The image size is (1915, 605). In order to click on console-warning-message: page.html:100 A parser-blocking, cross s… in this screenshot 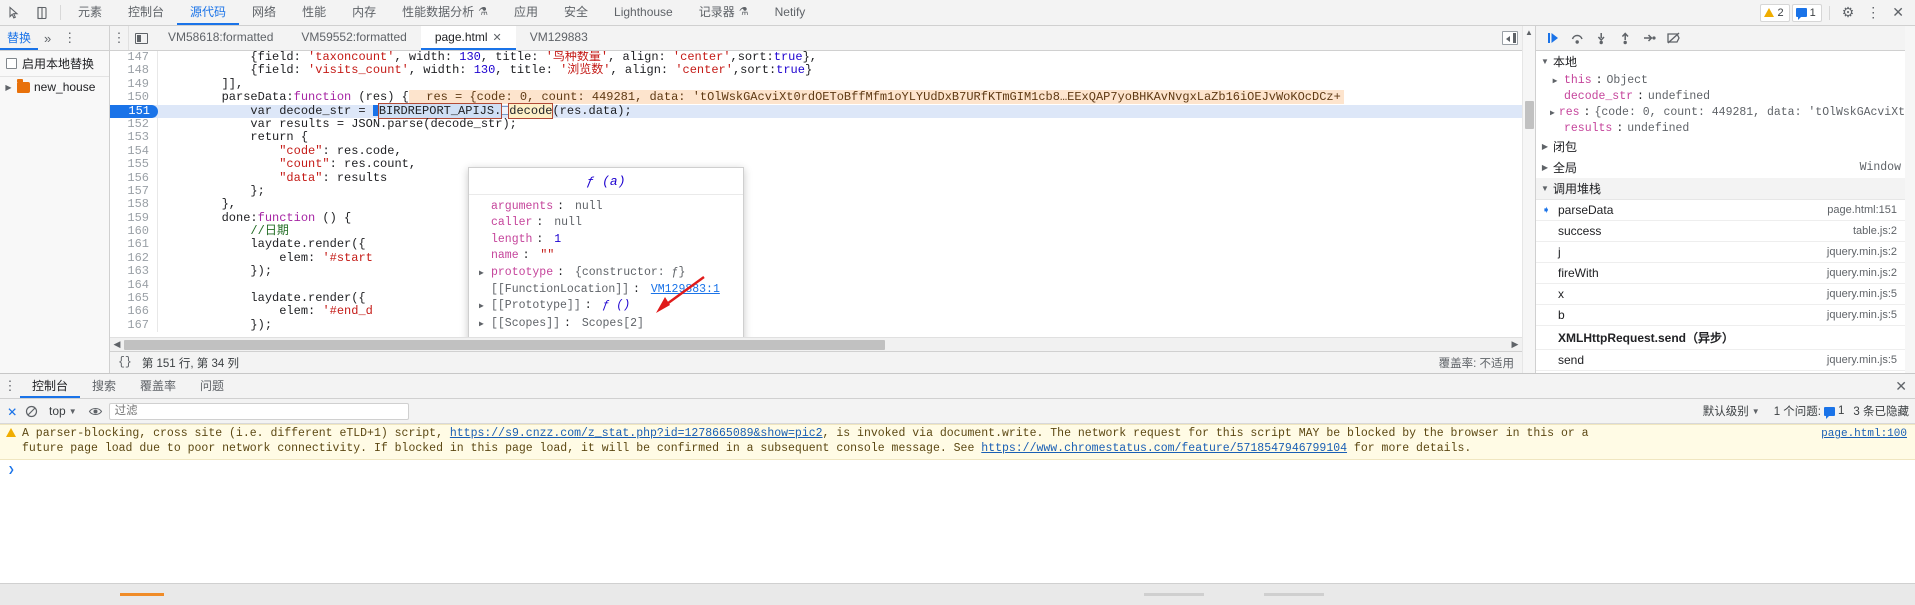, I will do `click(957, 442)`.